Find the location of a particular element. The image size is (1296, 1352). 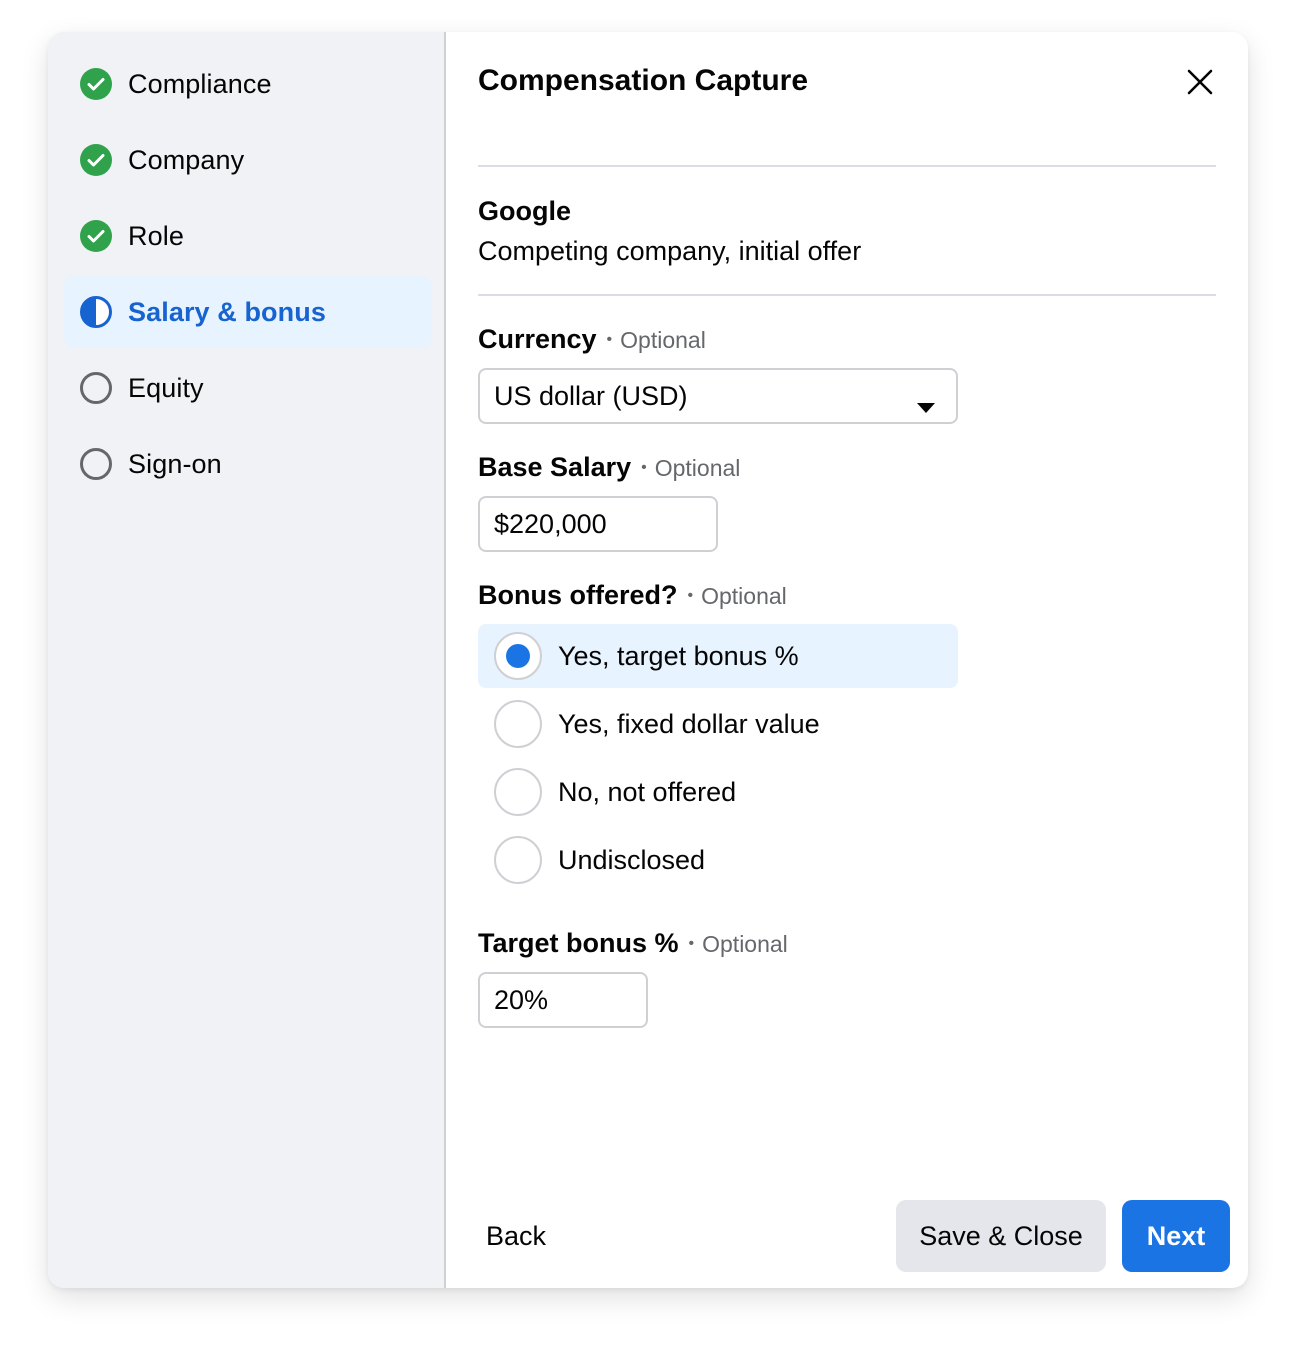

currency-label: Currency • Optional is located at coordinates (592, 339).